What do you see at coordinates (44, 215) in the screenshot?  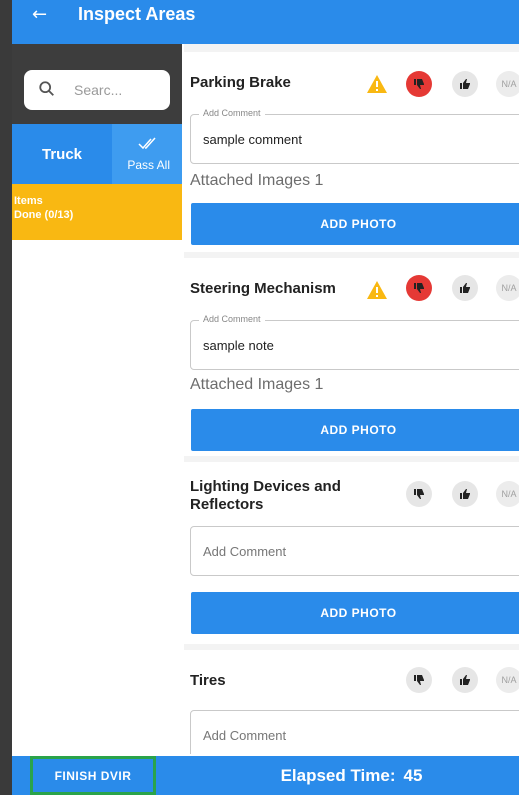 I see `items-done: Done (0/13)` at bounding box center [44, 215].